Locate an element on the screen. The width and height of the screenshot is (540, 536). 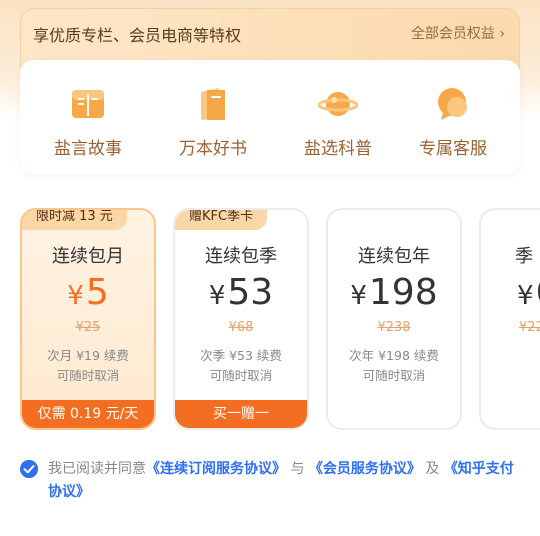
check-circle-icon is located at coordinates (29, 469).